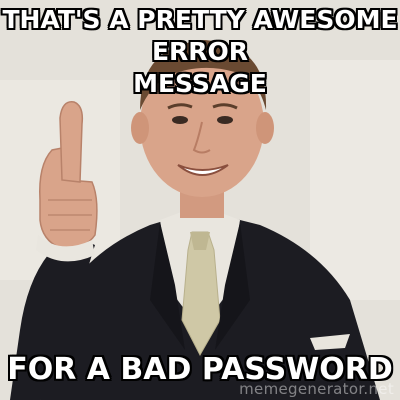  What do you see at coordinates (316, 389) in the screenshot?
I see `watermark: memegenerator.net` at bounding box center [316, 389].